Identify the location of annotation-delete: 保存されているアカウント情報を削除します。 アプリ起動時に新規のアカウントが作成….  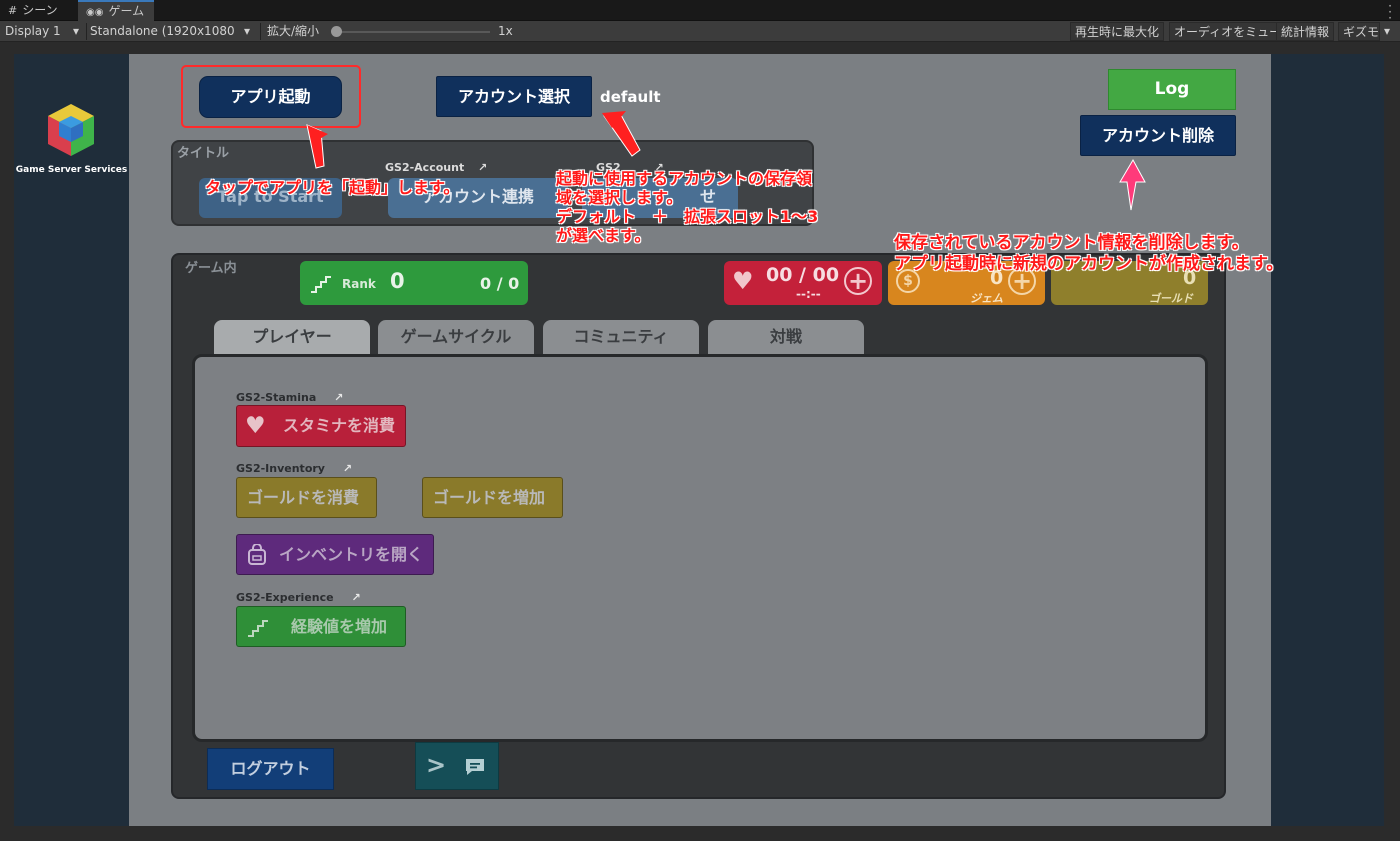
(1089, 253).